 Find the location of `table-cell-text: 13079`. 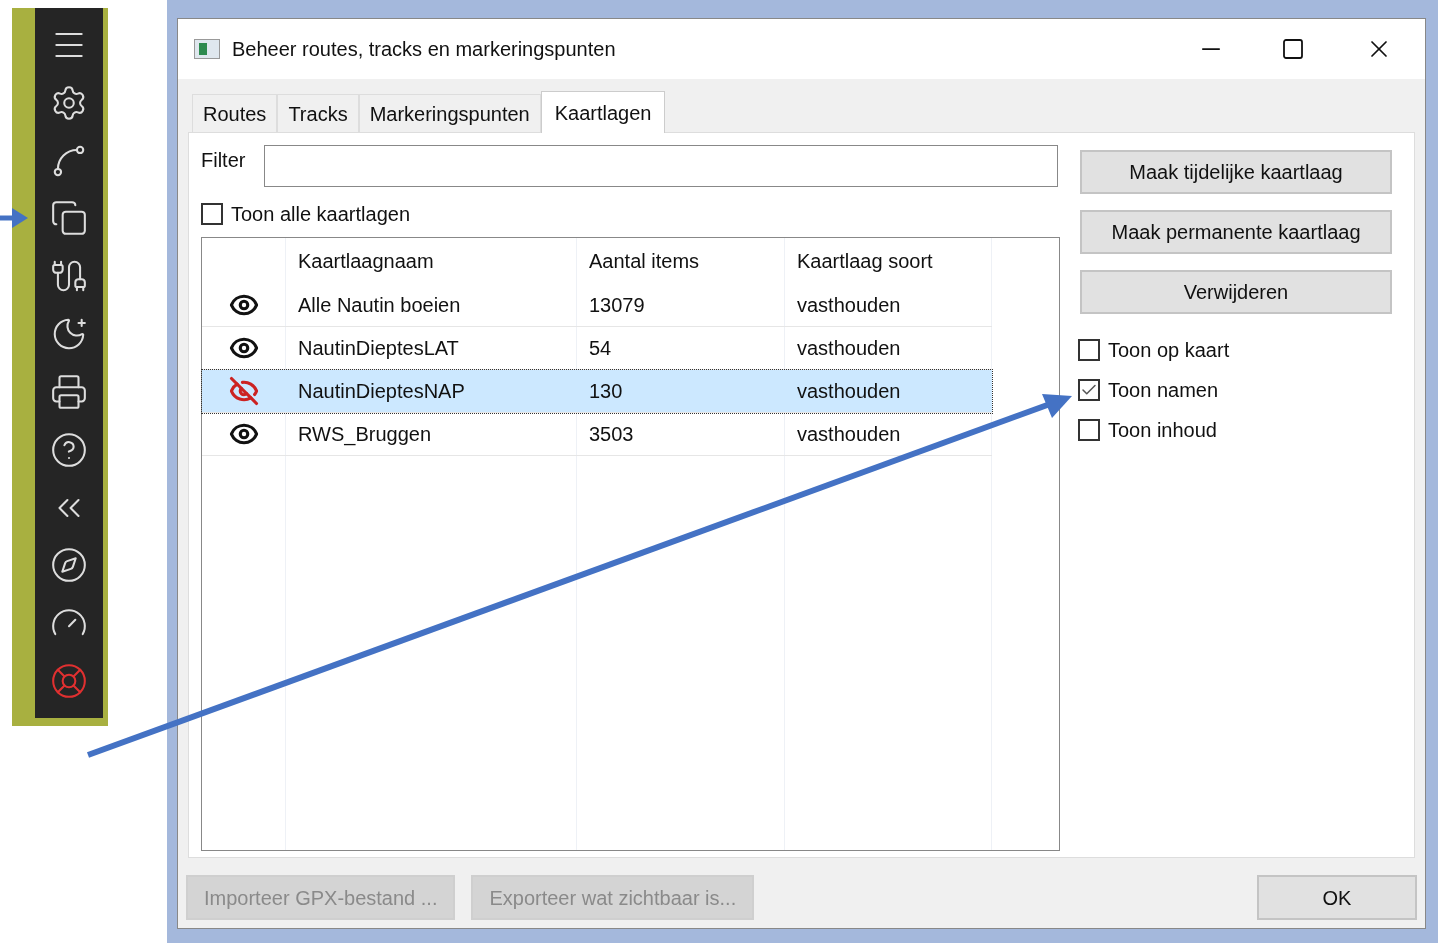

table-cell-text: 13079 is located at coordinates (617, 305).